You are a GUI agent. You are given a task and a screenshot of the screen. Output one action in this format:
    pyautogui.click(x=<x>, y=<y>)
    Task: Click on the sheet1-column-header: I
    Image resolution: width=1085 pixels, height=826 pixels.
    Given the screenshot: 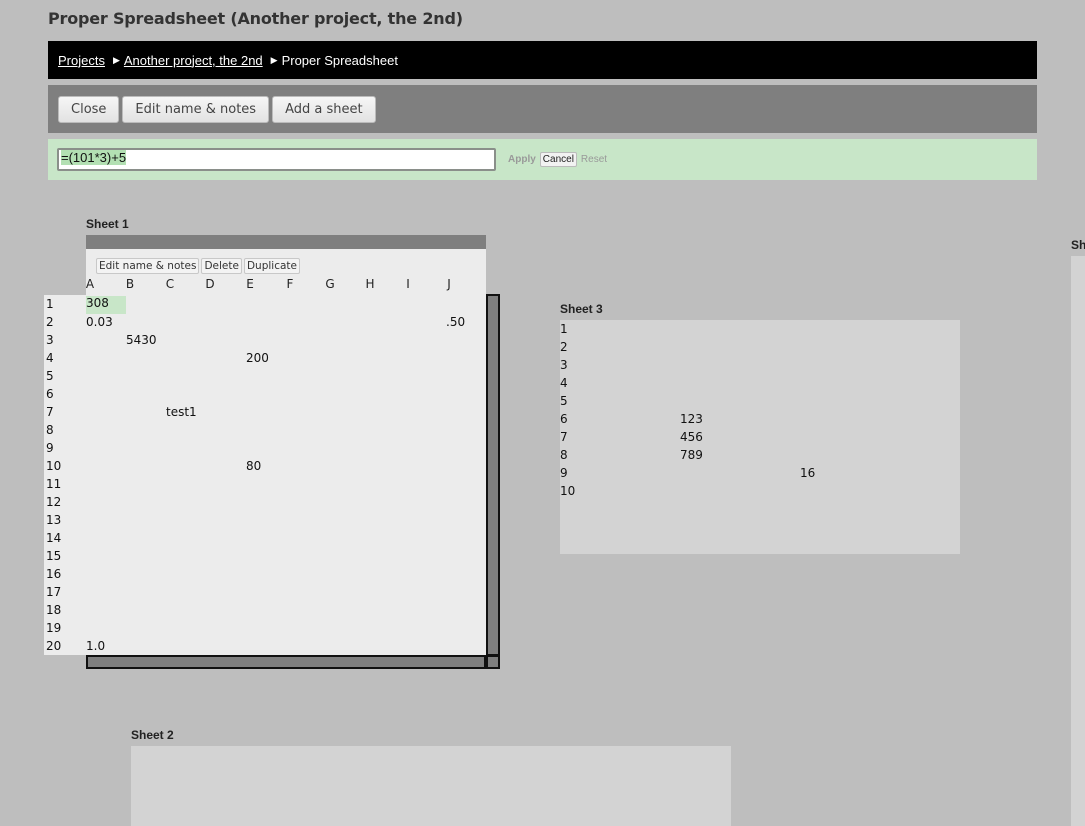 What is the action you would take?
    pyautogui.click(x=408, y=284)
    